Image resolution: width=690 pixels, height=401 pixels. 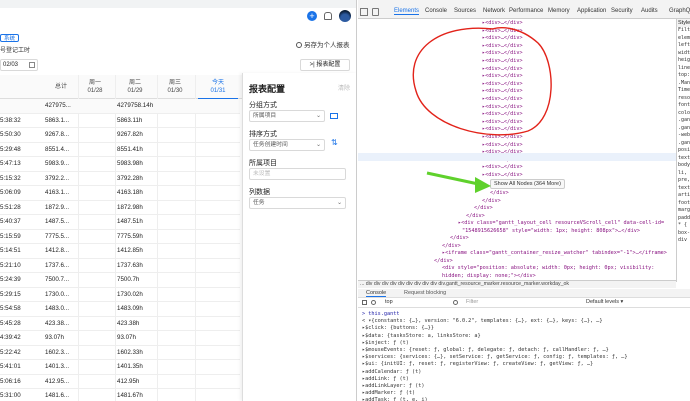 I want to click on sort-select: 任务创建时间 ⌄, so click(x=287, y=145).